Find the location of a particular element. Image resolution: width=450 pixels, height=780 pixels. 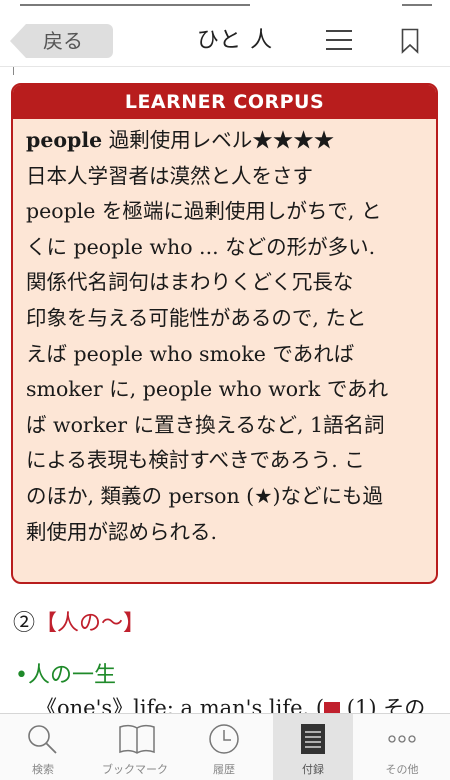

corpus-line: 印象を与える可能性があるので, たと is located at coordinates (196, 317).